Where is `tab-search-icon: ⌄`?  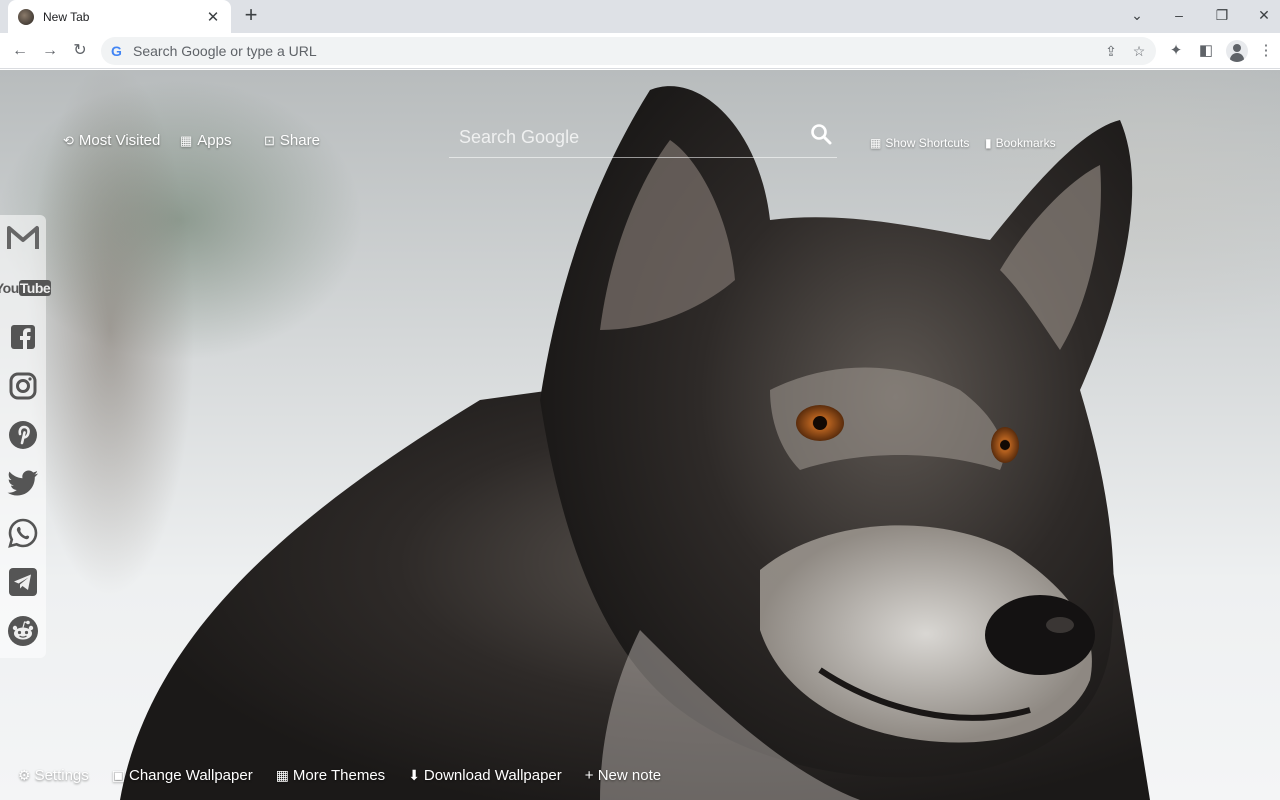 tab-search-icon: ⌄ is located at coordinates (1137, 15).